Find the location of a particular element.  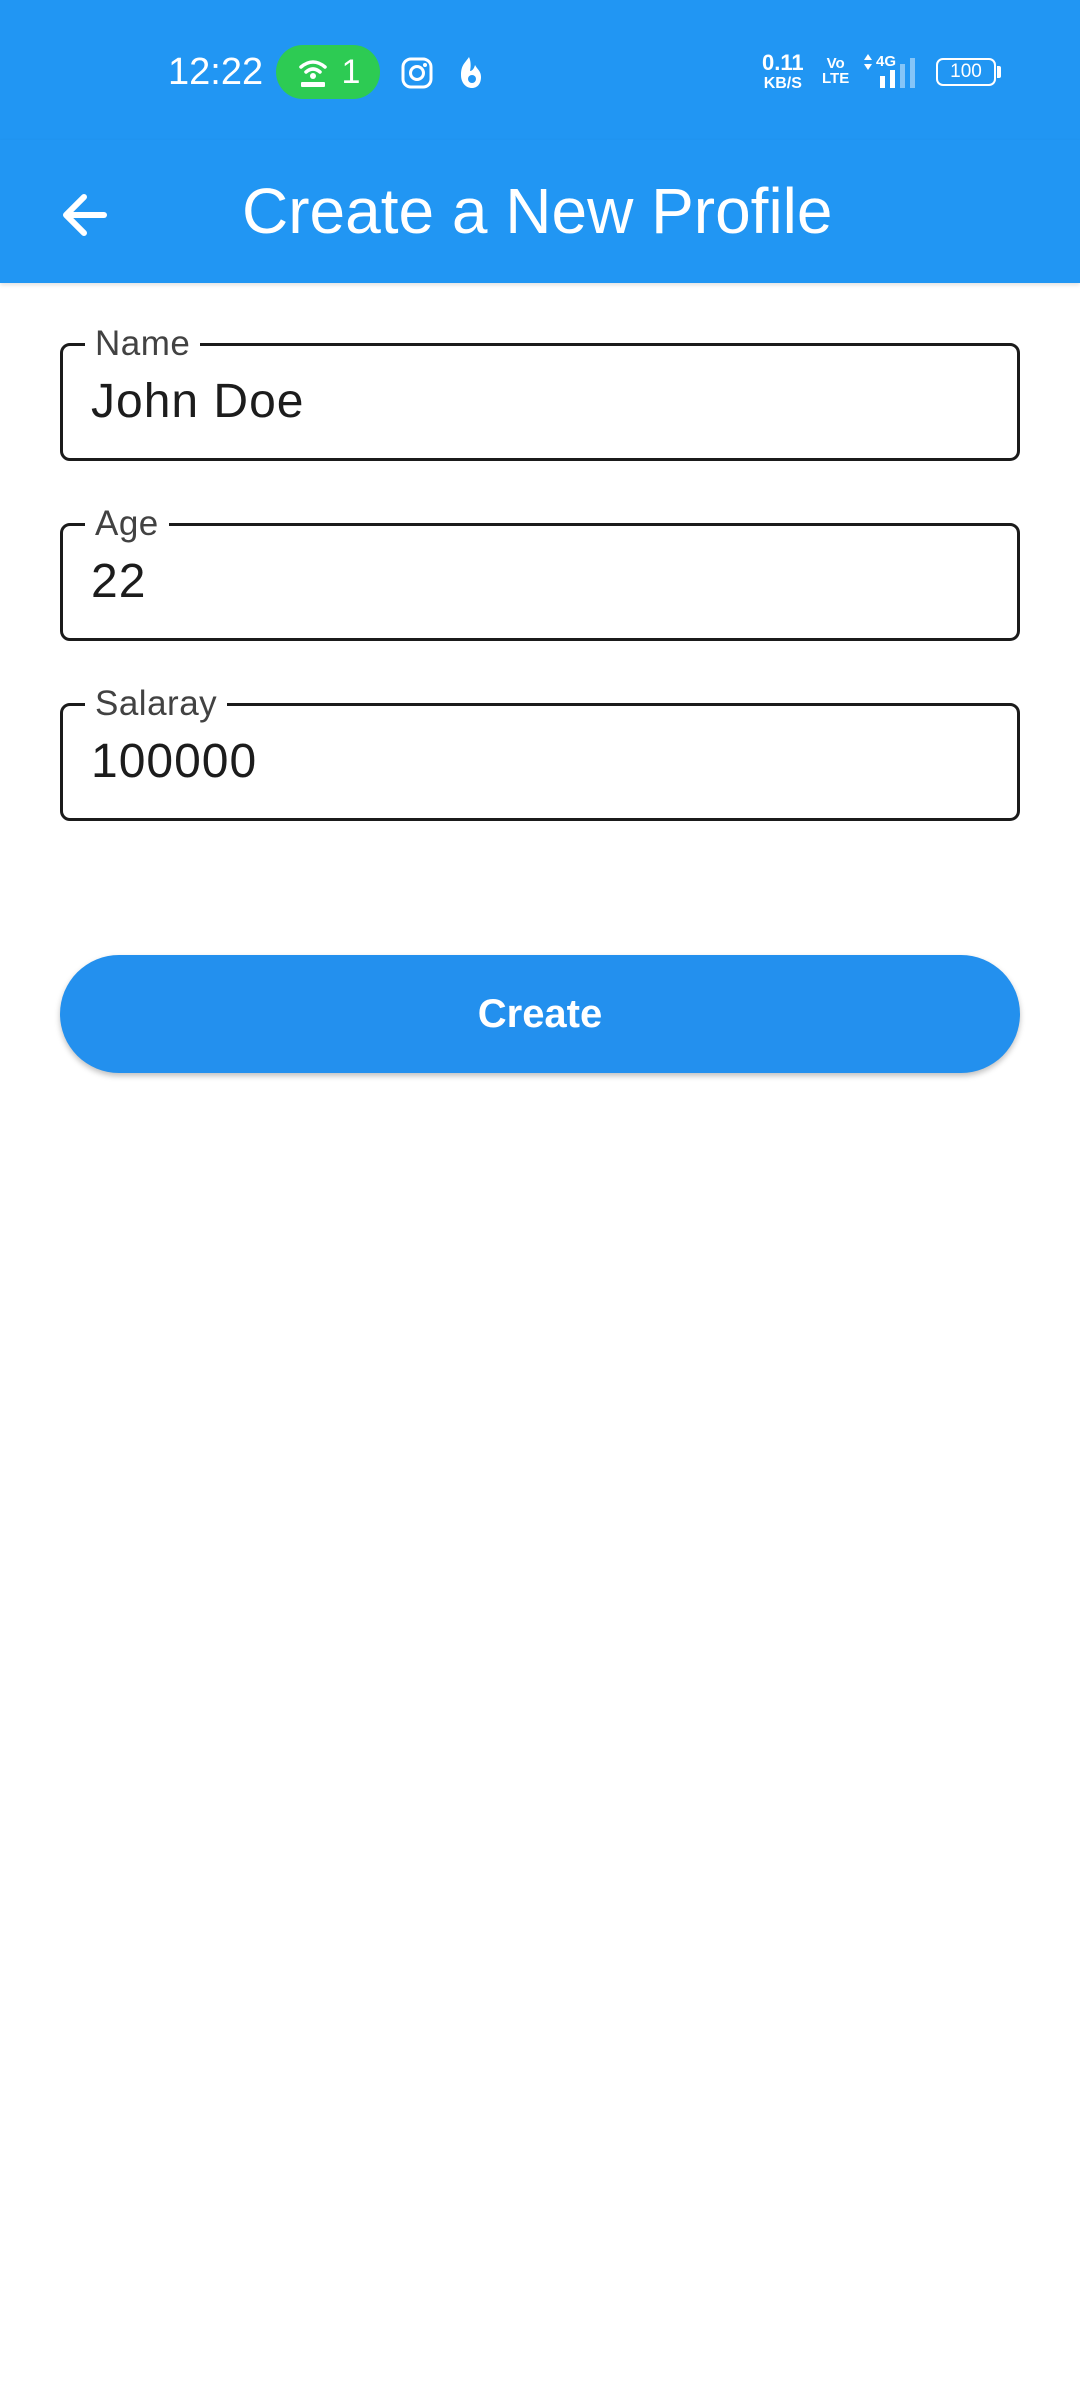

volte-indicator: Vo LTE is located at coordinates (835, 71).